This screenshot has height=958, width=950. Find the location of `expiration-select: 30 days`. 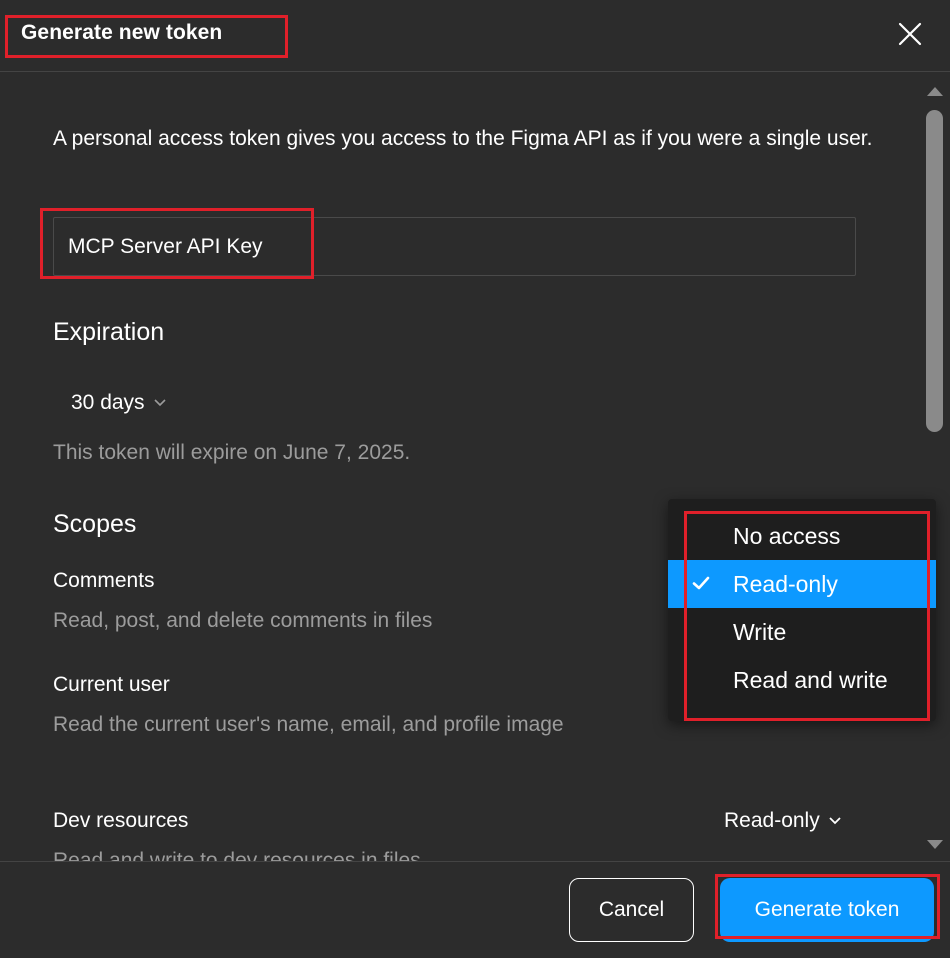

expiration-select: 30 days is located at coordinates (119, 403).